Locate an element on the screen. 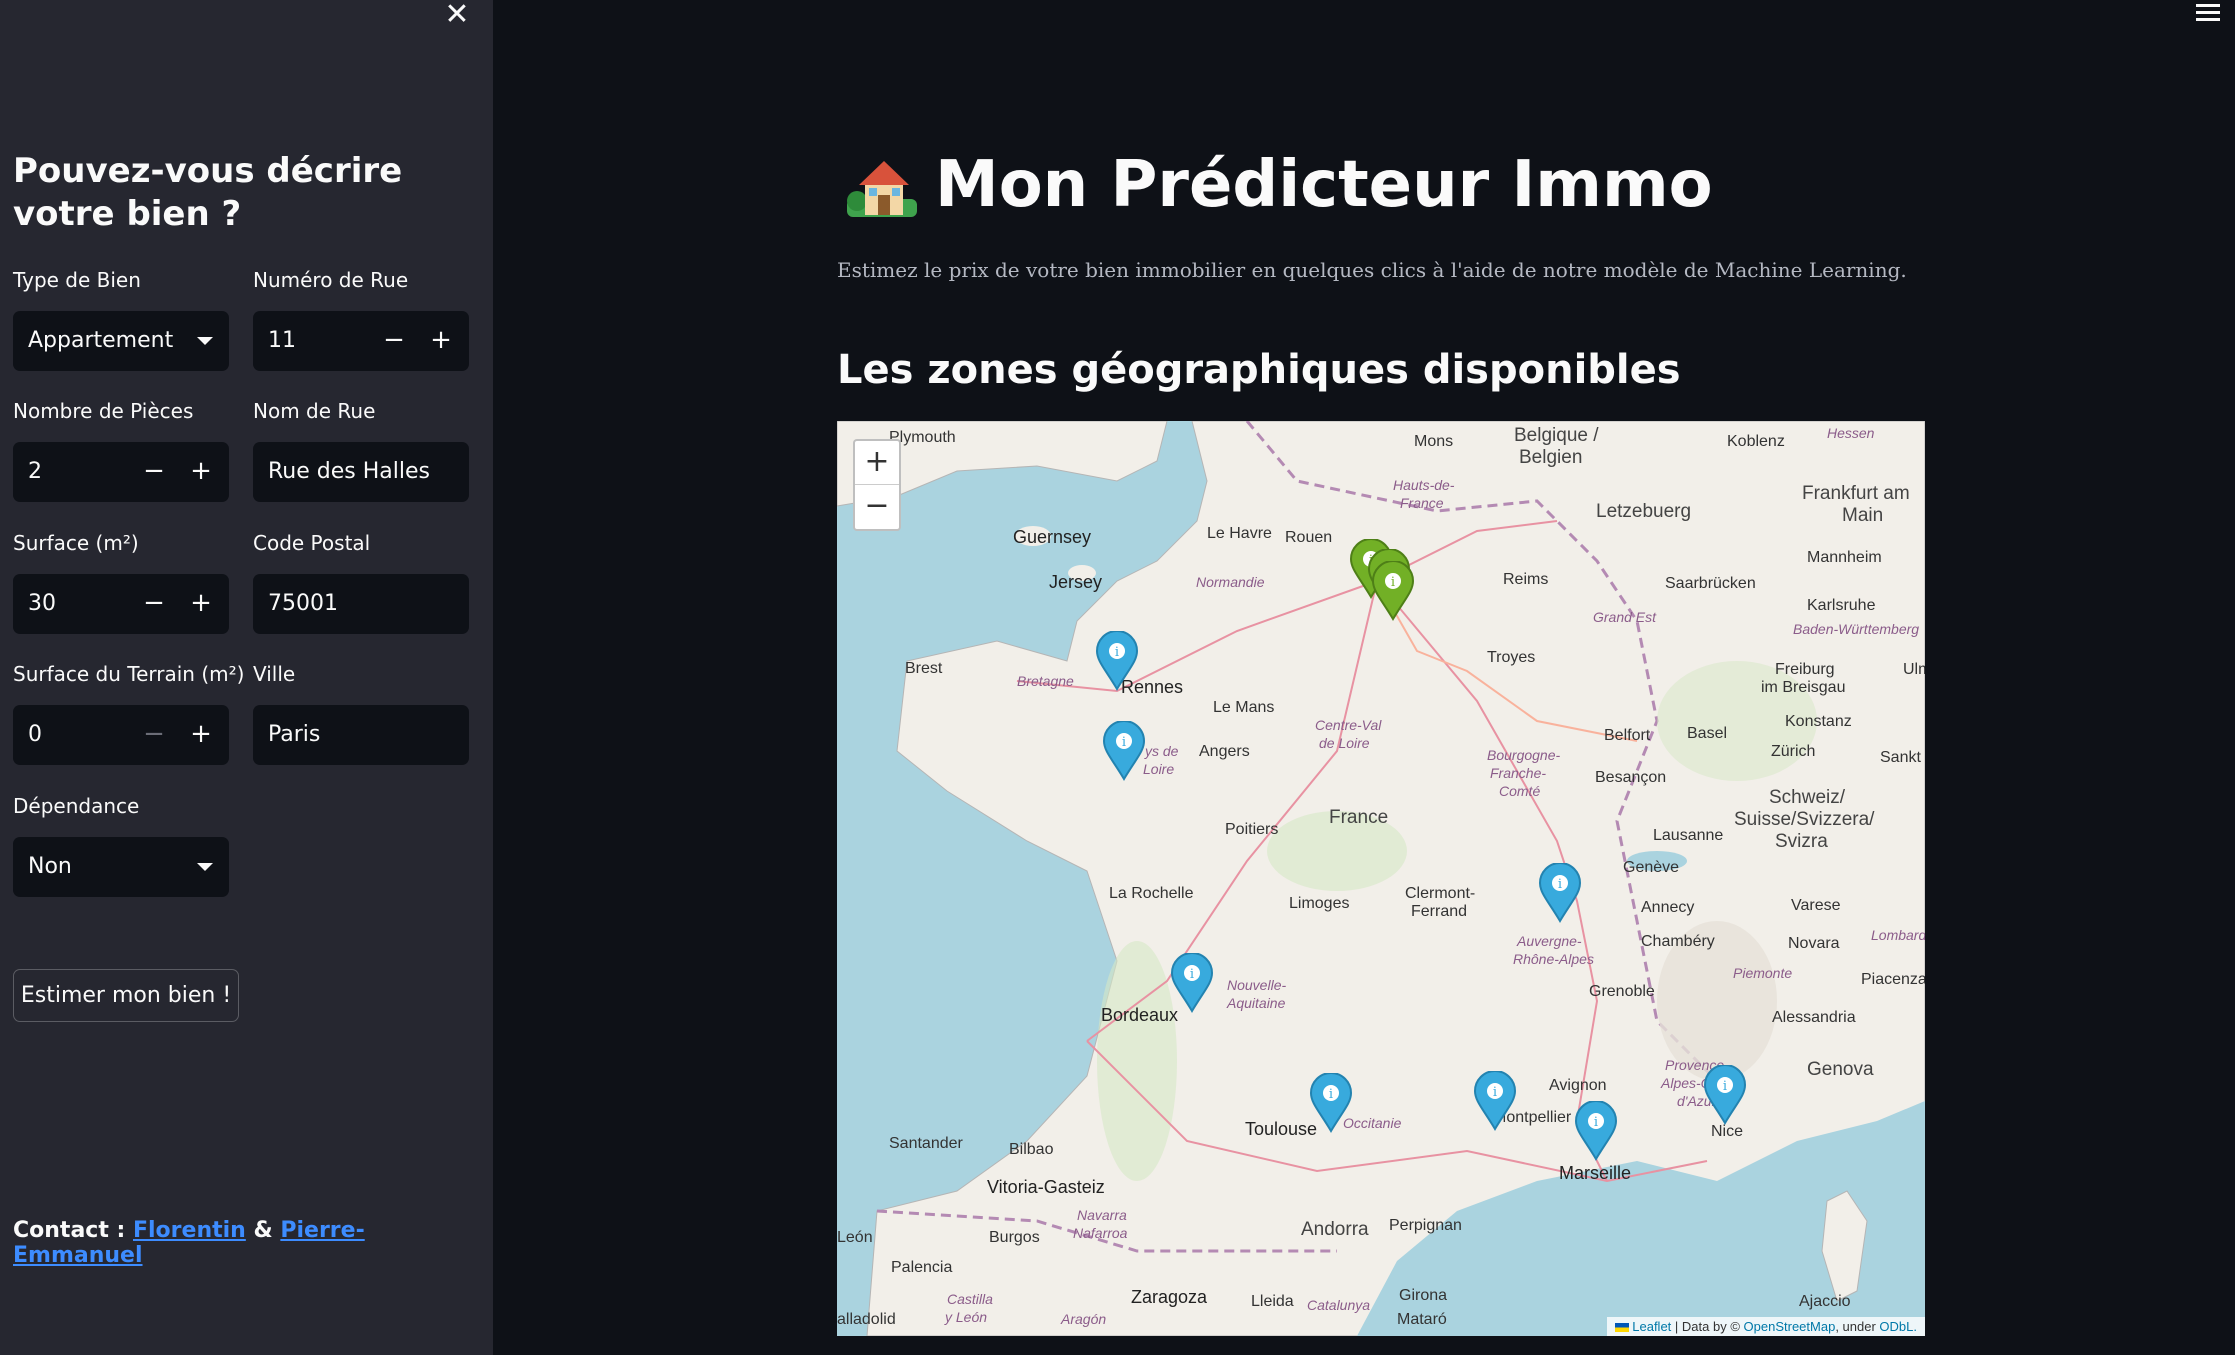 The width and height of the screenshot is (2235, 1355). nom-rue-label: Nom de Rue is located at coordinates (314, 411).